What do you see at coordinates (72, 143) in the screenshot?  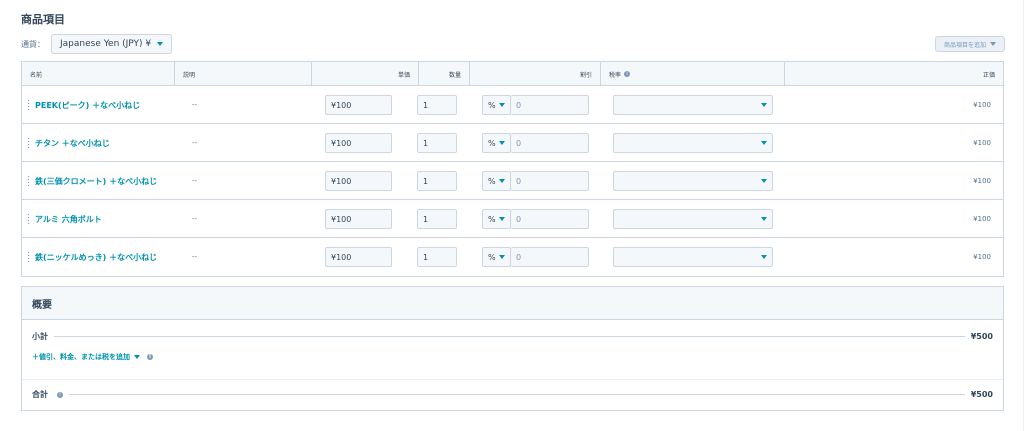 I see `product-name-link: チタン ＋なべ小ねじ` at bounding box center [72, 143].